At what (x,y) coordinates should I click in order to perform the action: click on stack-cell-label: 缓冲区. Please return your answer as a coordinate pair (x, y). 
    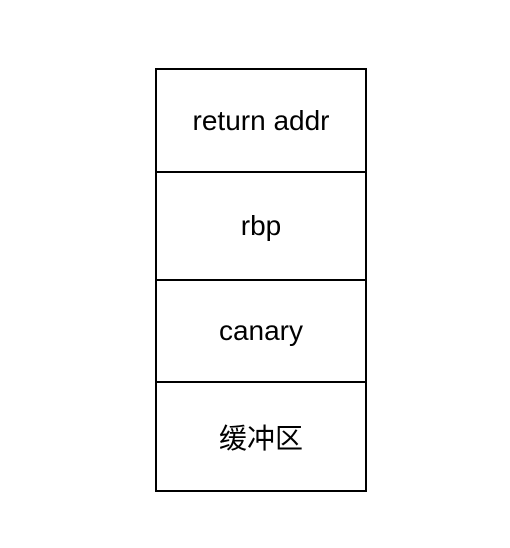
    Looking at the image, I should click on (260, 438).